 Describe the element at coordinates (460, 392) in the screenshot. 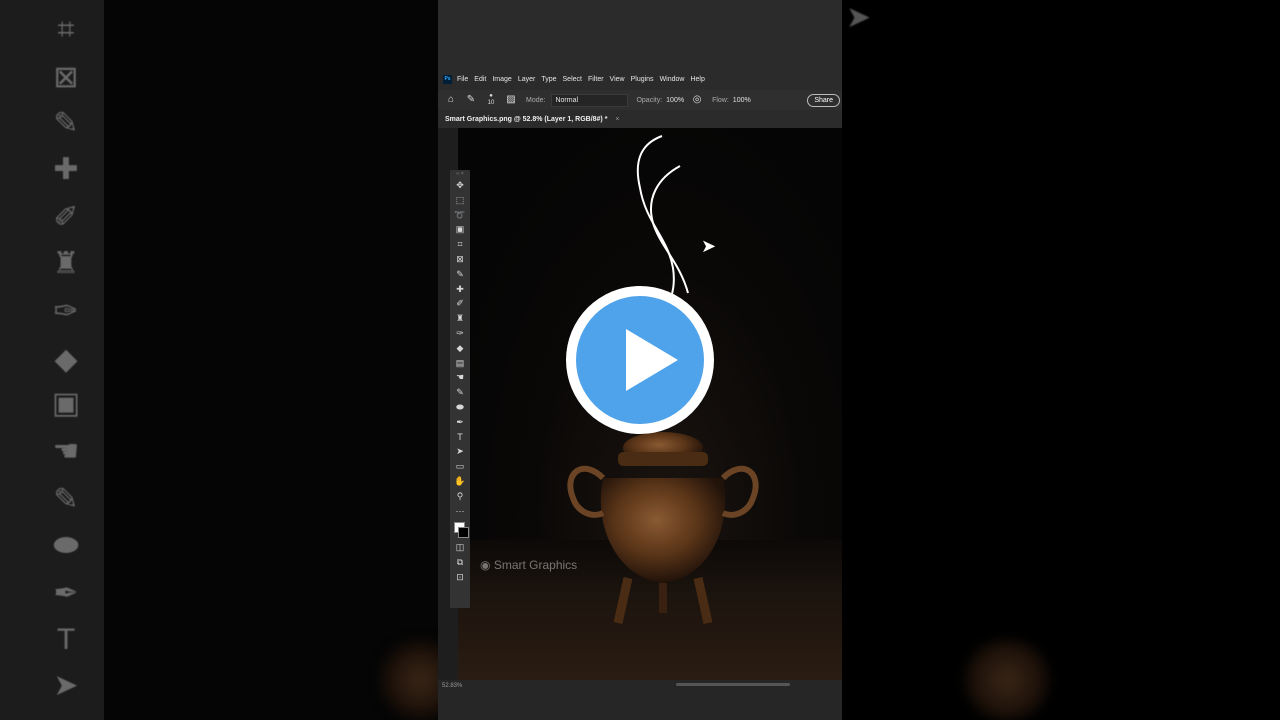

I see `dodge-tool-icon: ✎` at that location.